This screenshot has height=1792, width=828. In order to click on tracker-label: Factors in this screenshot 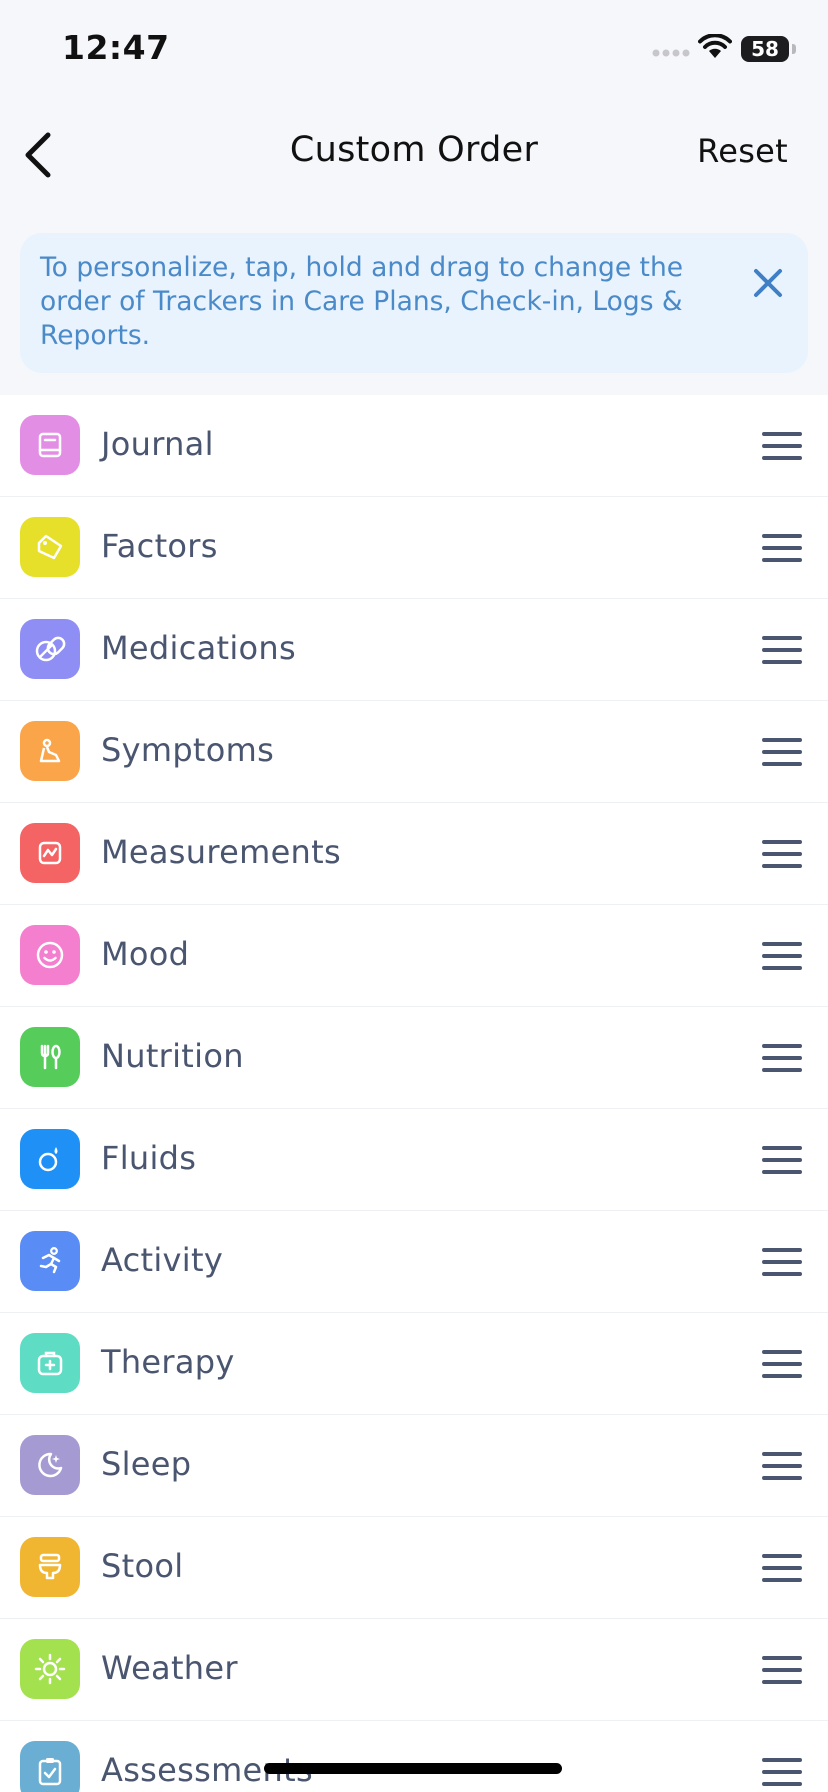, I will do `click(159, 546)`.